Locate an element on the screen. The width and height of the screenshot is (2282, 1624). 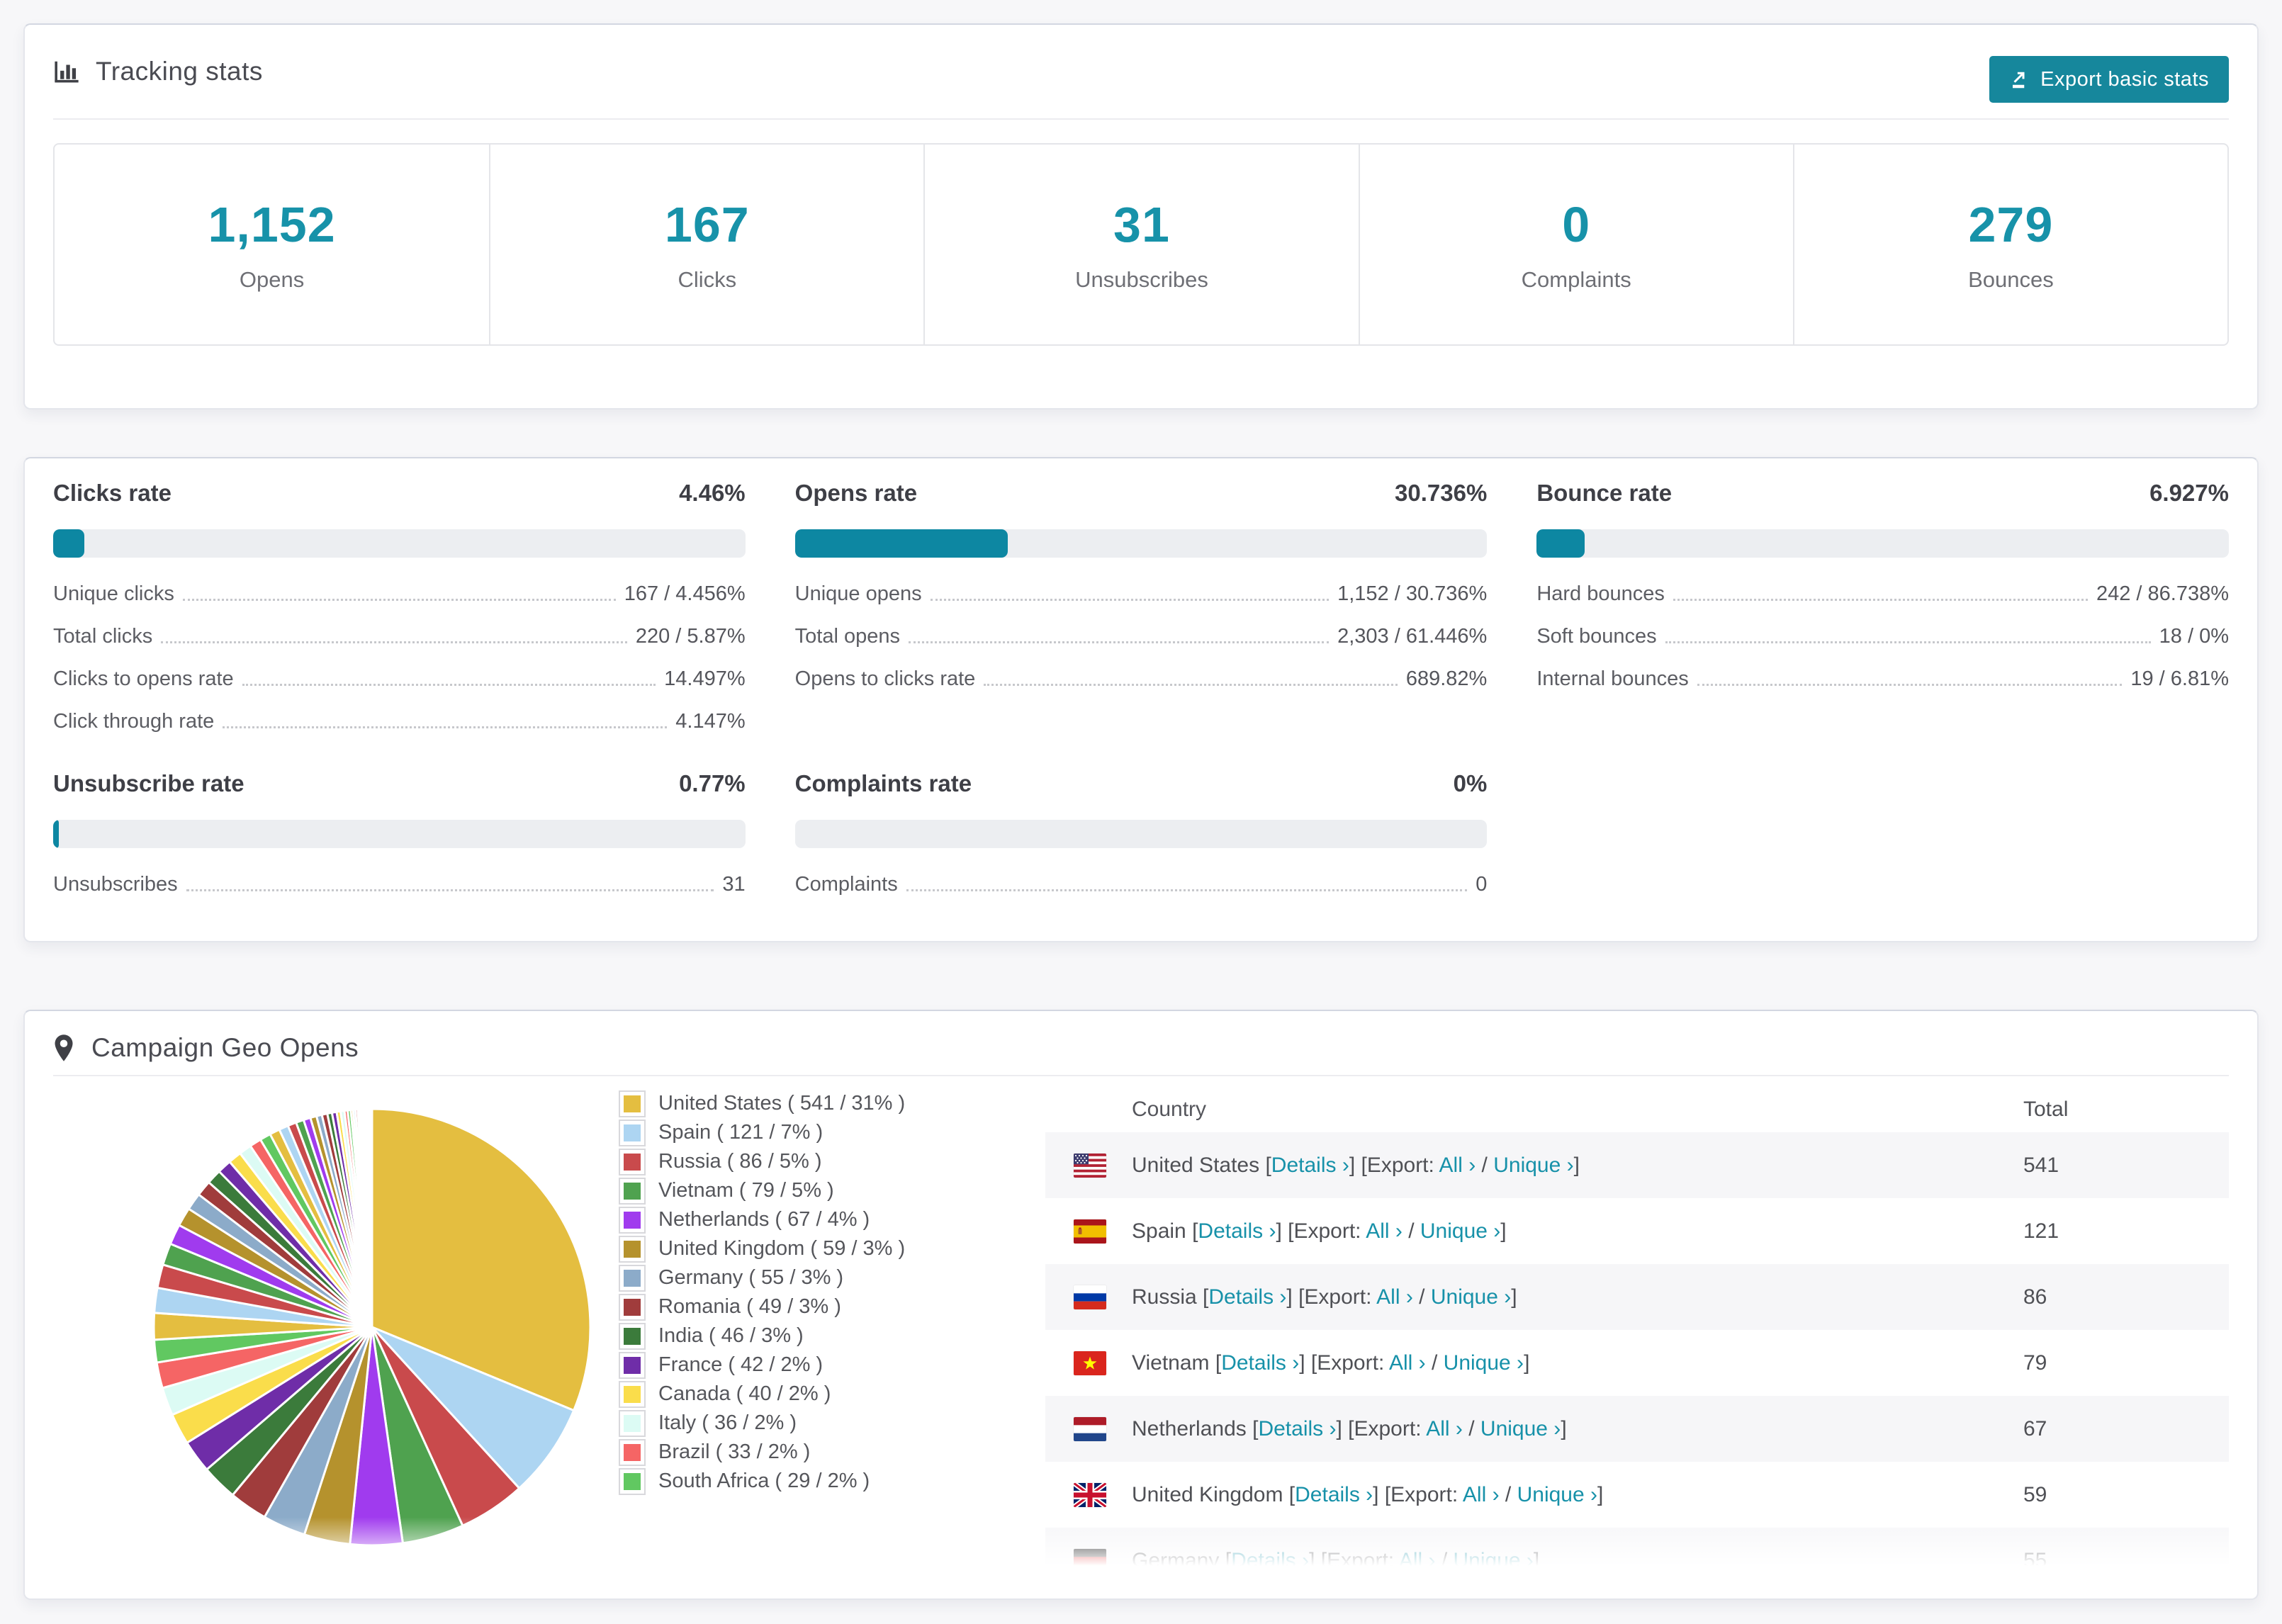
rate-detail-row: Unique opens 1,152 / 30.736% is located at coordinates (1142, 594).